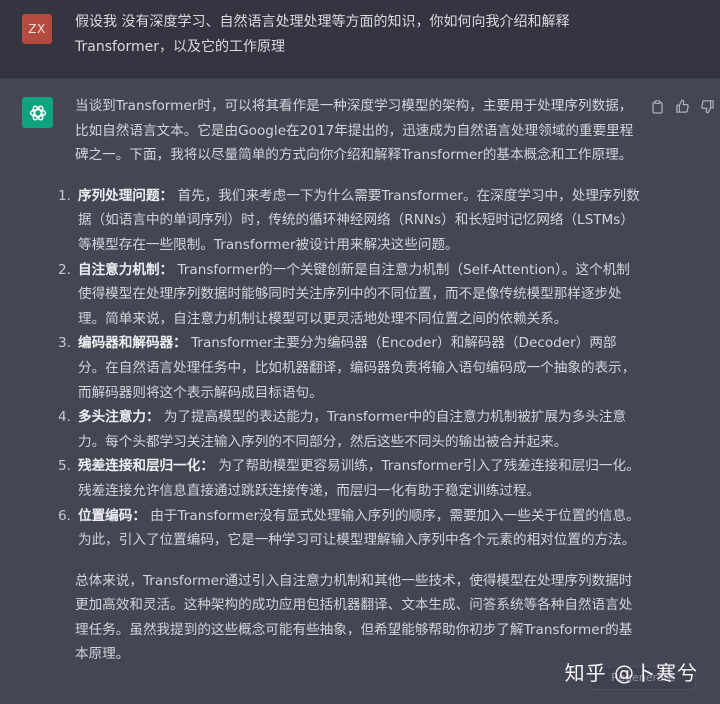 This screenshot has height=704, width=720. I want to click on clipboard-icon, so click(657, 106).